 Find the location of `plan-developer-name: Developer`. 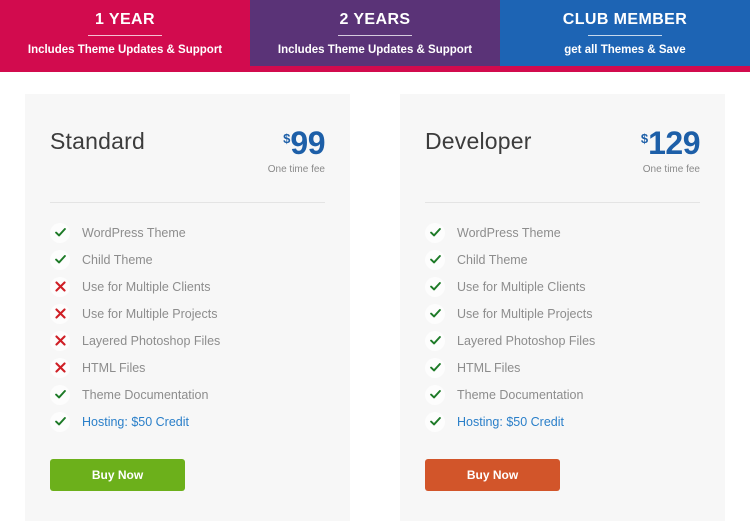

plan-developer-name: Developer is located at coordinates (478, 141).